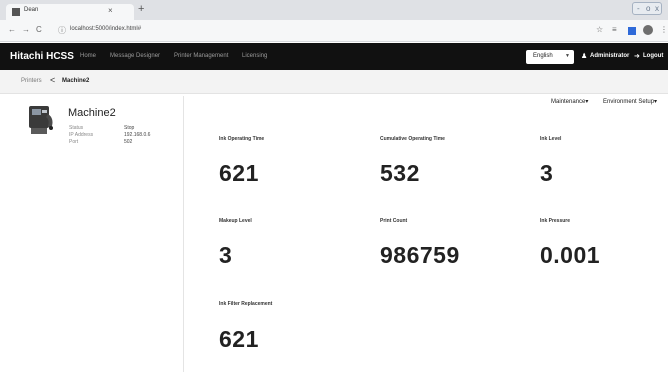  I want to click on logout-icon: ➜, so click(637, 56).